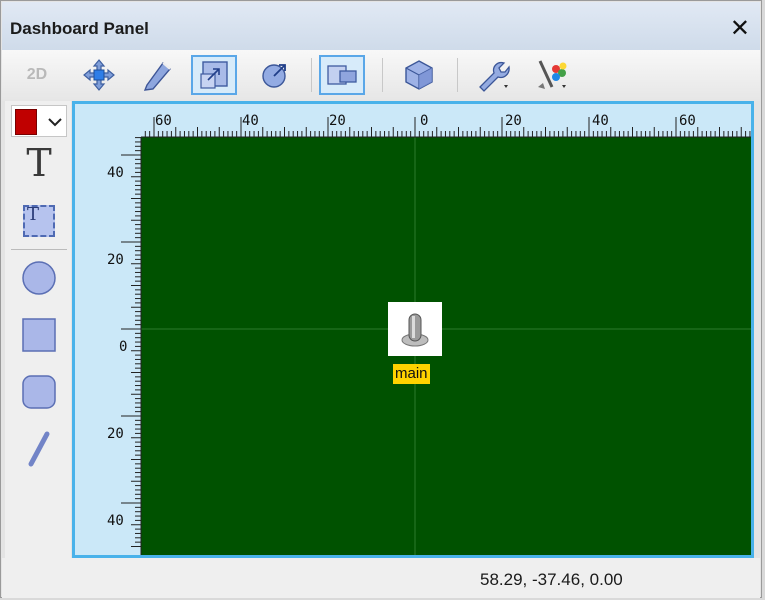  I want to click on joystick-icon, so click(415, 330).